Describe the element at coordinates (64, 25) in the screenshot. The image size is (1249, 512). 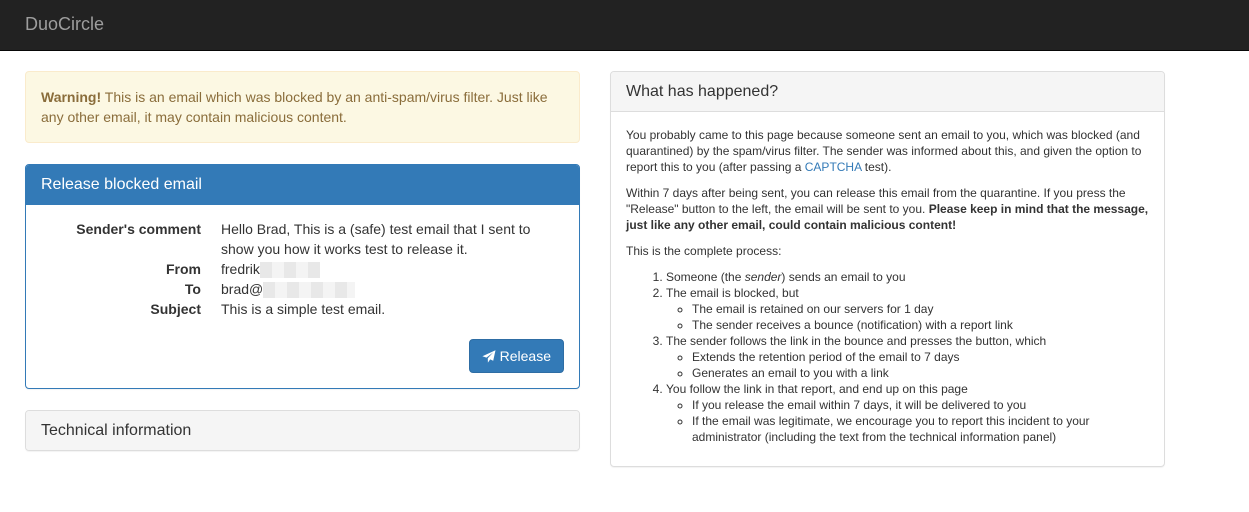
I see `brand-link: DuoCircle` at that location.